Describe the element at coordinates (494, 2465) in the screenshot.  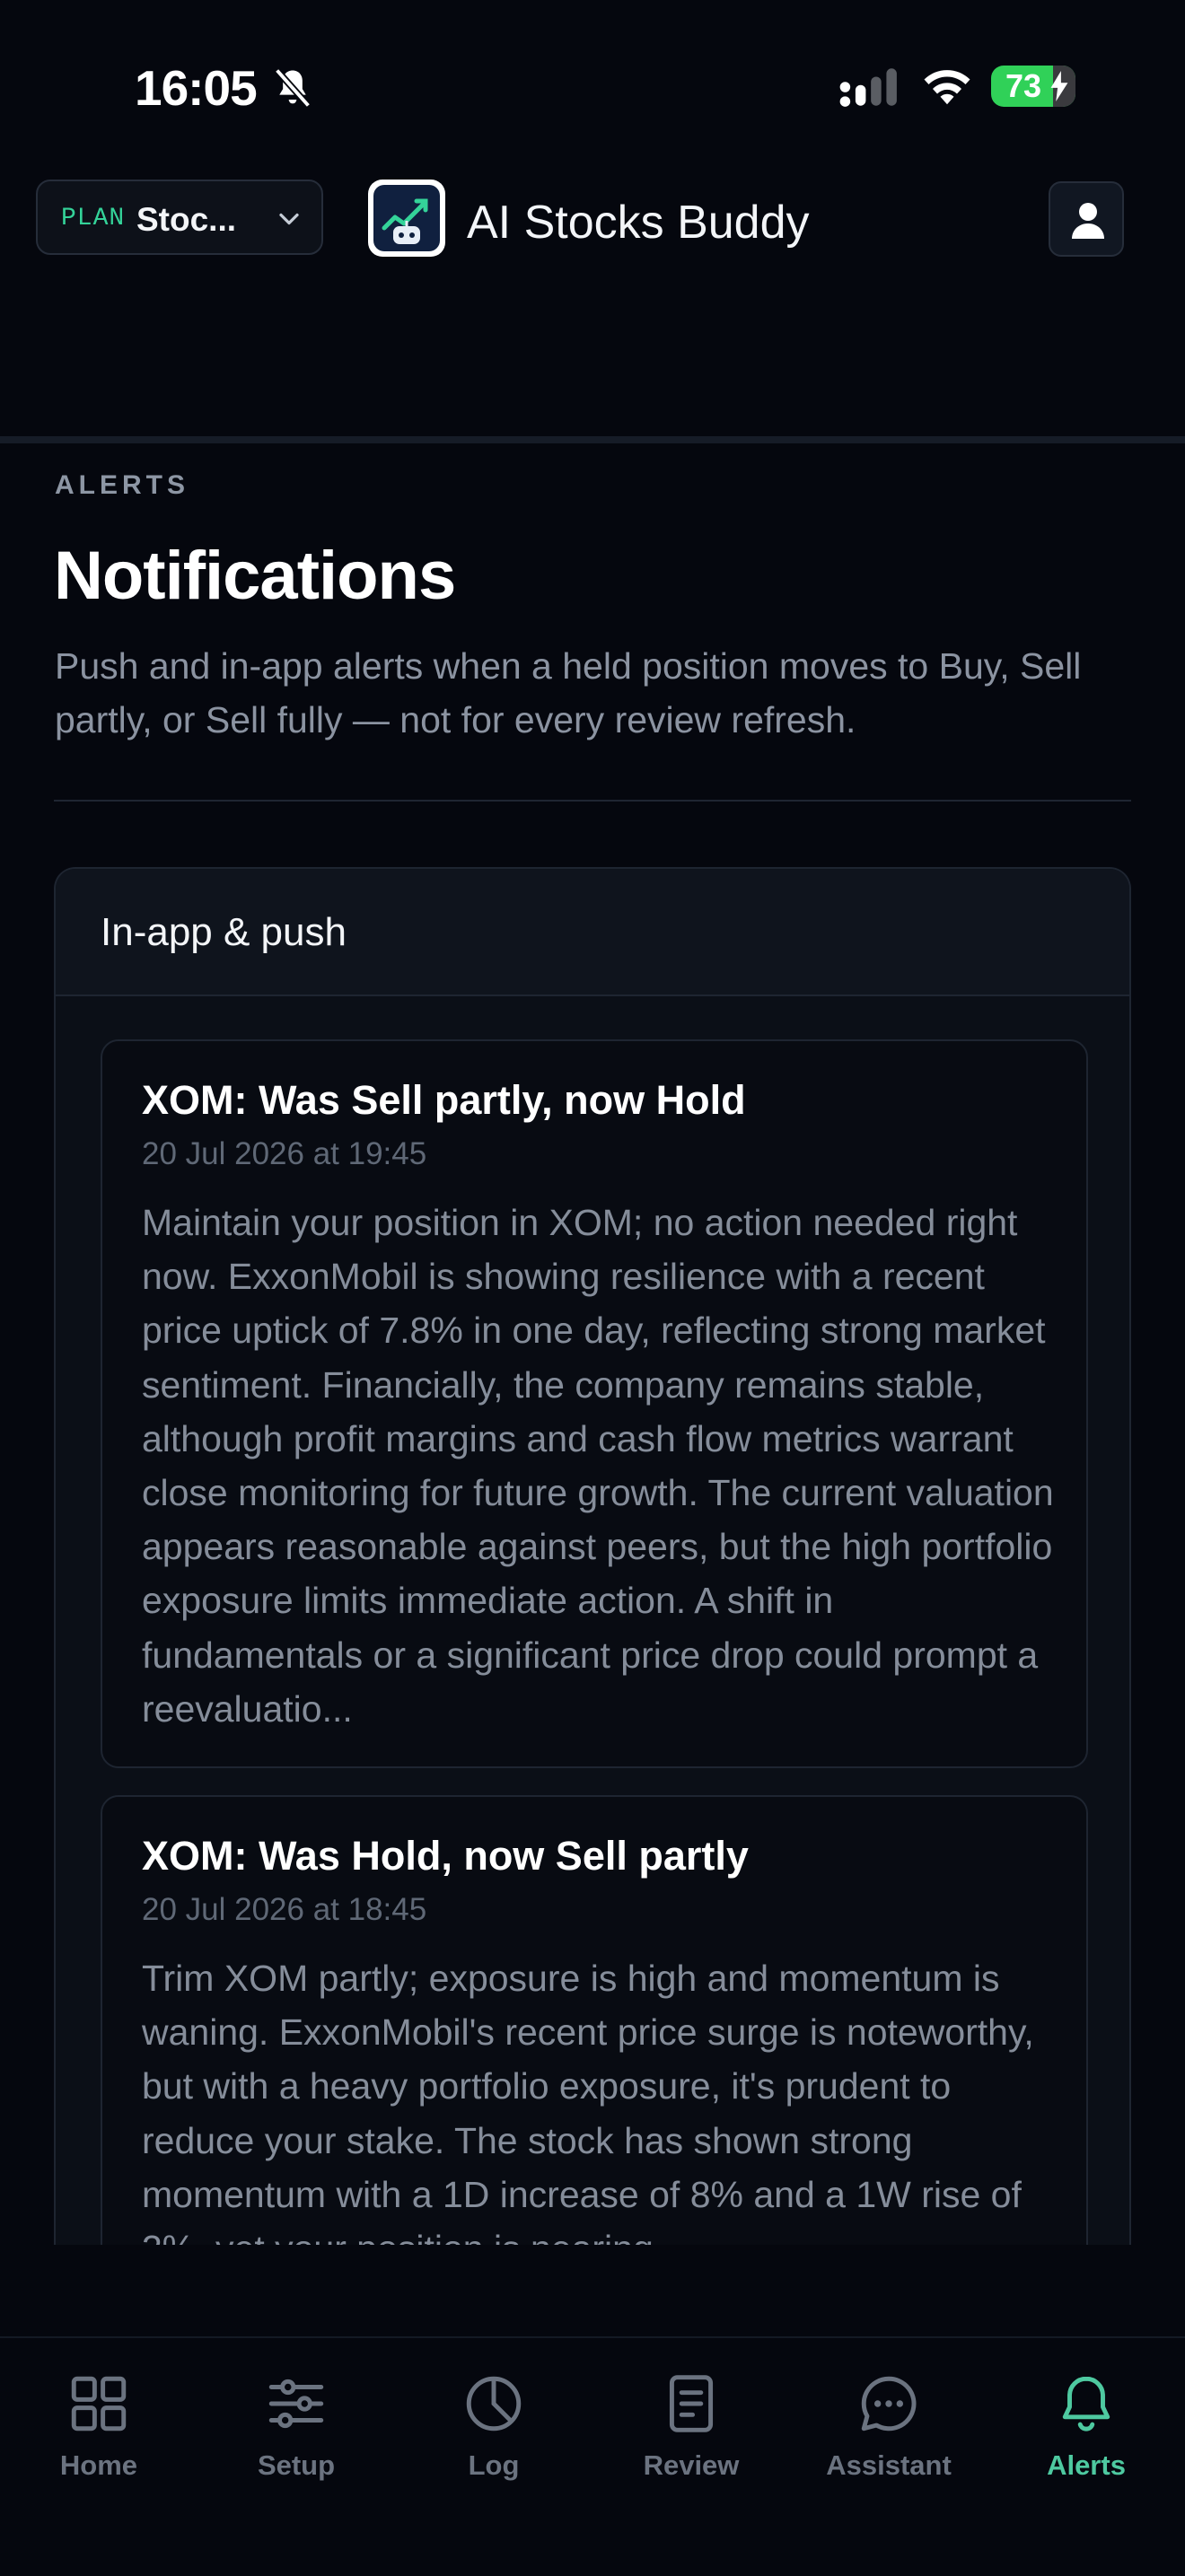
I see `tab-label: Log` at that location.